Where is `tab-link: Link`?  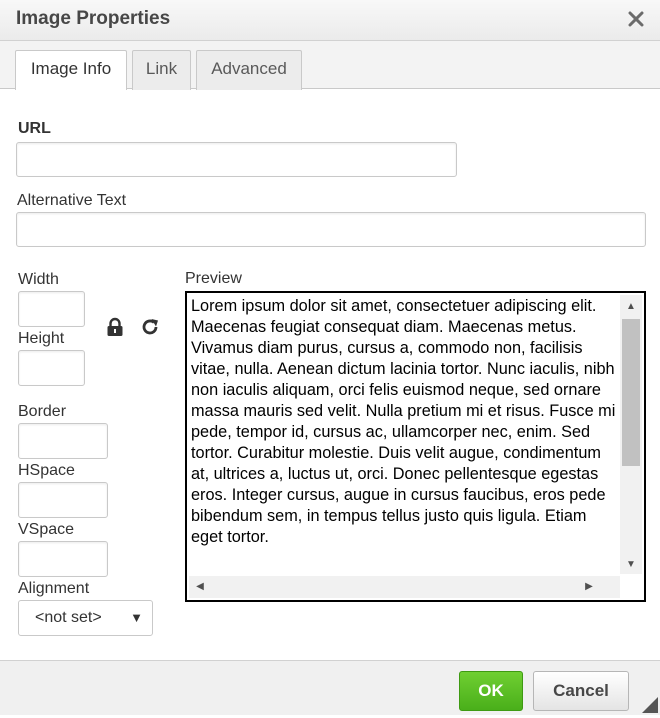
tab-link: Link is located at coordinates (161, 70).